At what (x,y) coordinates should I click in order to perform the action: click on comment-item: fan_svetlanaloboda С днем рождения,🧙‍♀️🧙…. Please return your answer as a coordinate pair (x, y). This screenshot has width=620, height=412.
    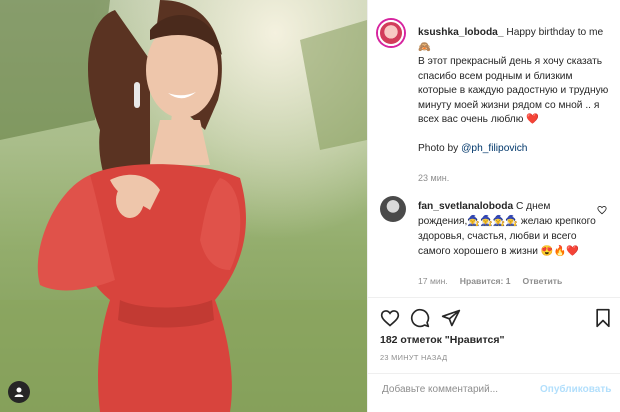
    Looking at the image, I should click on (508, 229).